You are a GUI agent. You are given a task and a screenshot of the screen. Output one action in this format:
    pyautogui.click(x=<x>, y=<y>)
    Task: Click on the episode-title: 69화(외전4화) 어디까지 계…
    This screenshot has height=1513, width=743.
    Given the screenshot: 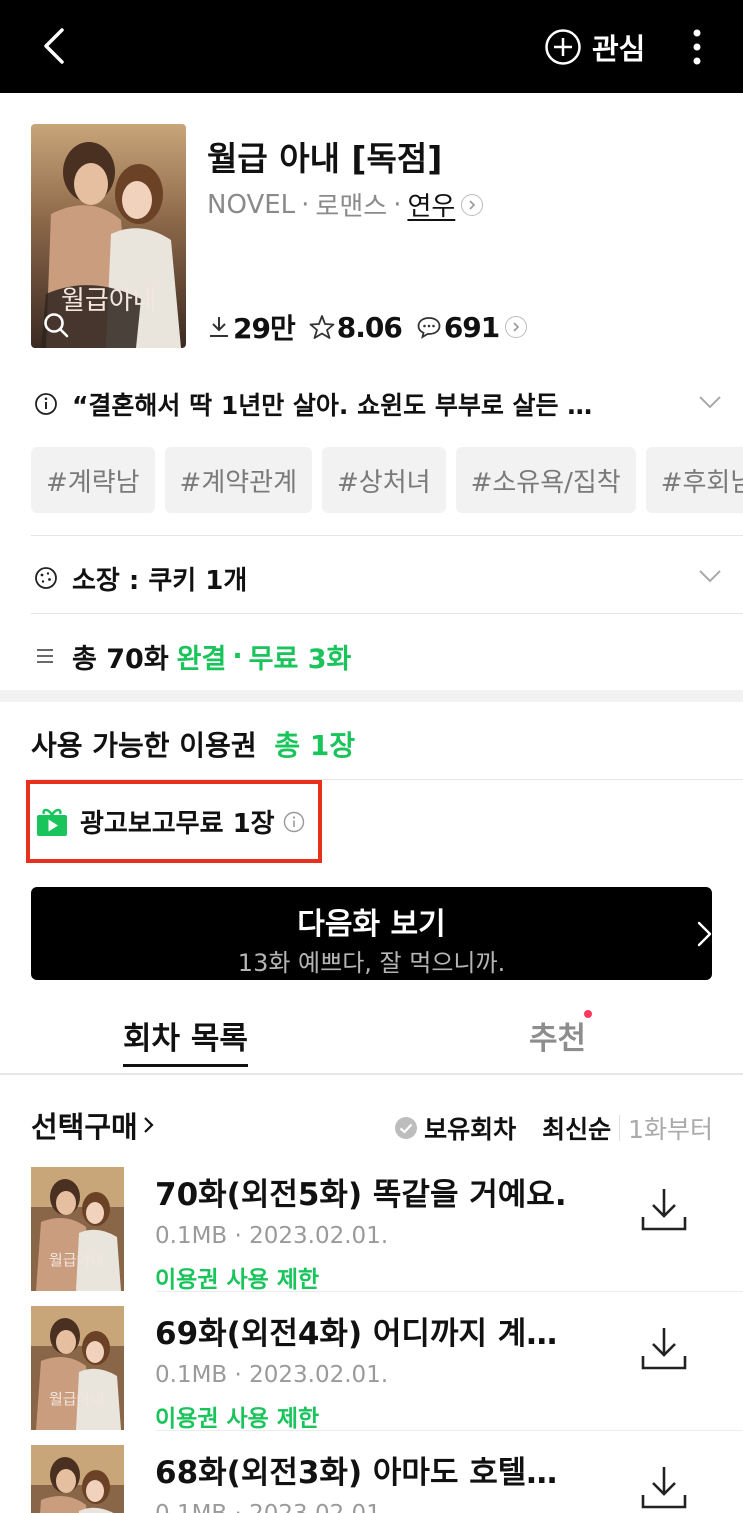 What is the action you would take?
    pyautogui.click(x=356, y=1334)
    